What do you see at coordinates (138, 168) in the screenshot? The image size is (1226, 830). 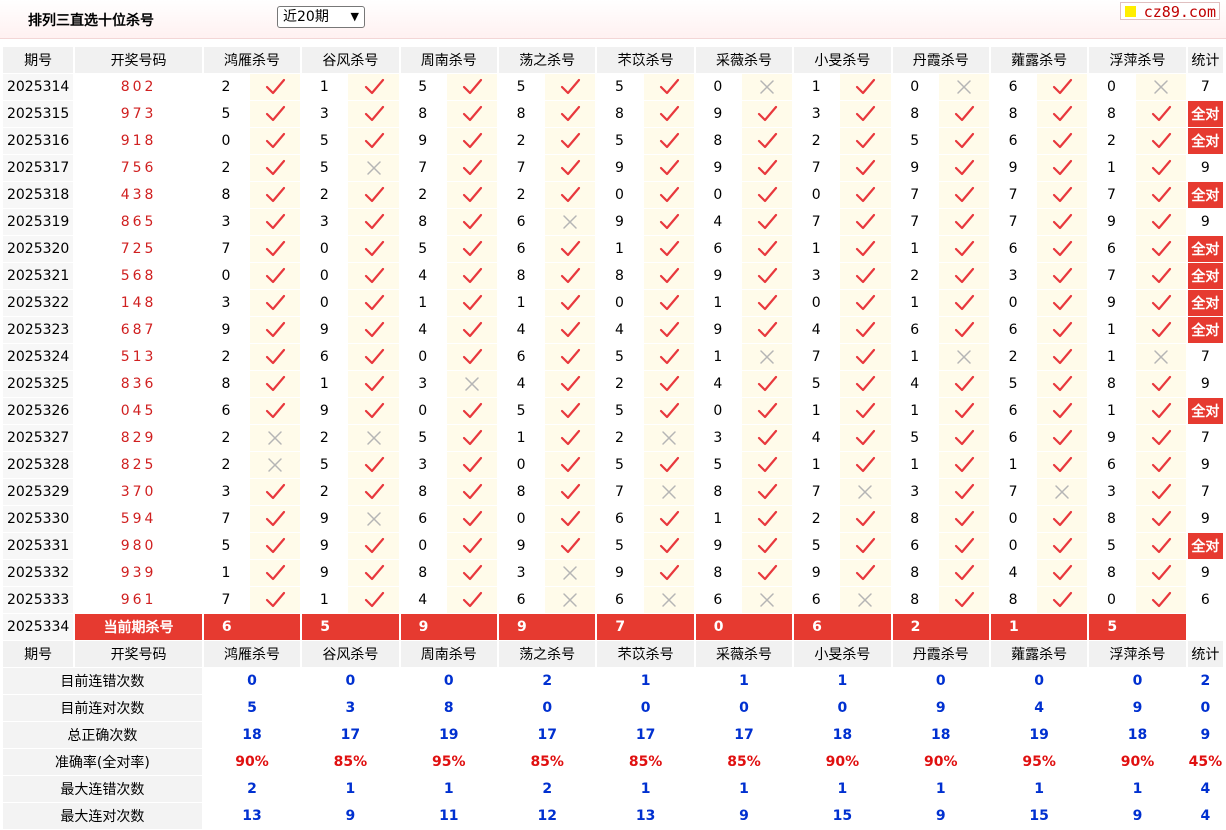 I see `draw-number-cell: 756` at bounding box center [138, 168].